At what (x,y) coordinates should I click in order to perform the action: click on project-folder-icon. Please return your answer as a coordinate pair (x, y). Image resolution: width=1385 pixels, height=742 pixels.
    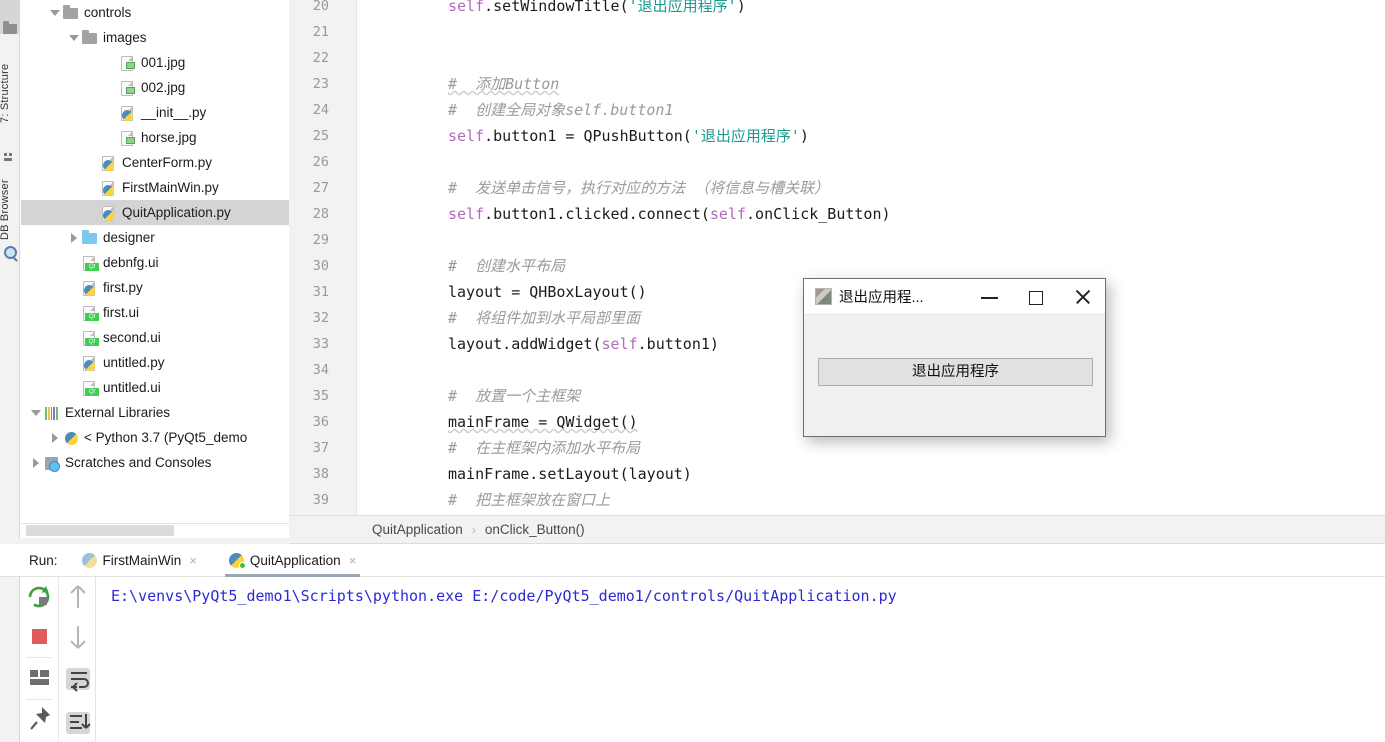
    Looking at the image, I should click on (10, 27).